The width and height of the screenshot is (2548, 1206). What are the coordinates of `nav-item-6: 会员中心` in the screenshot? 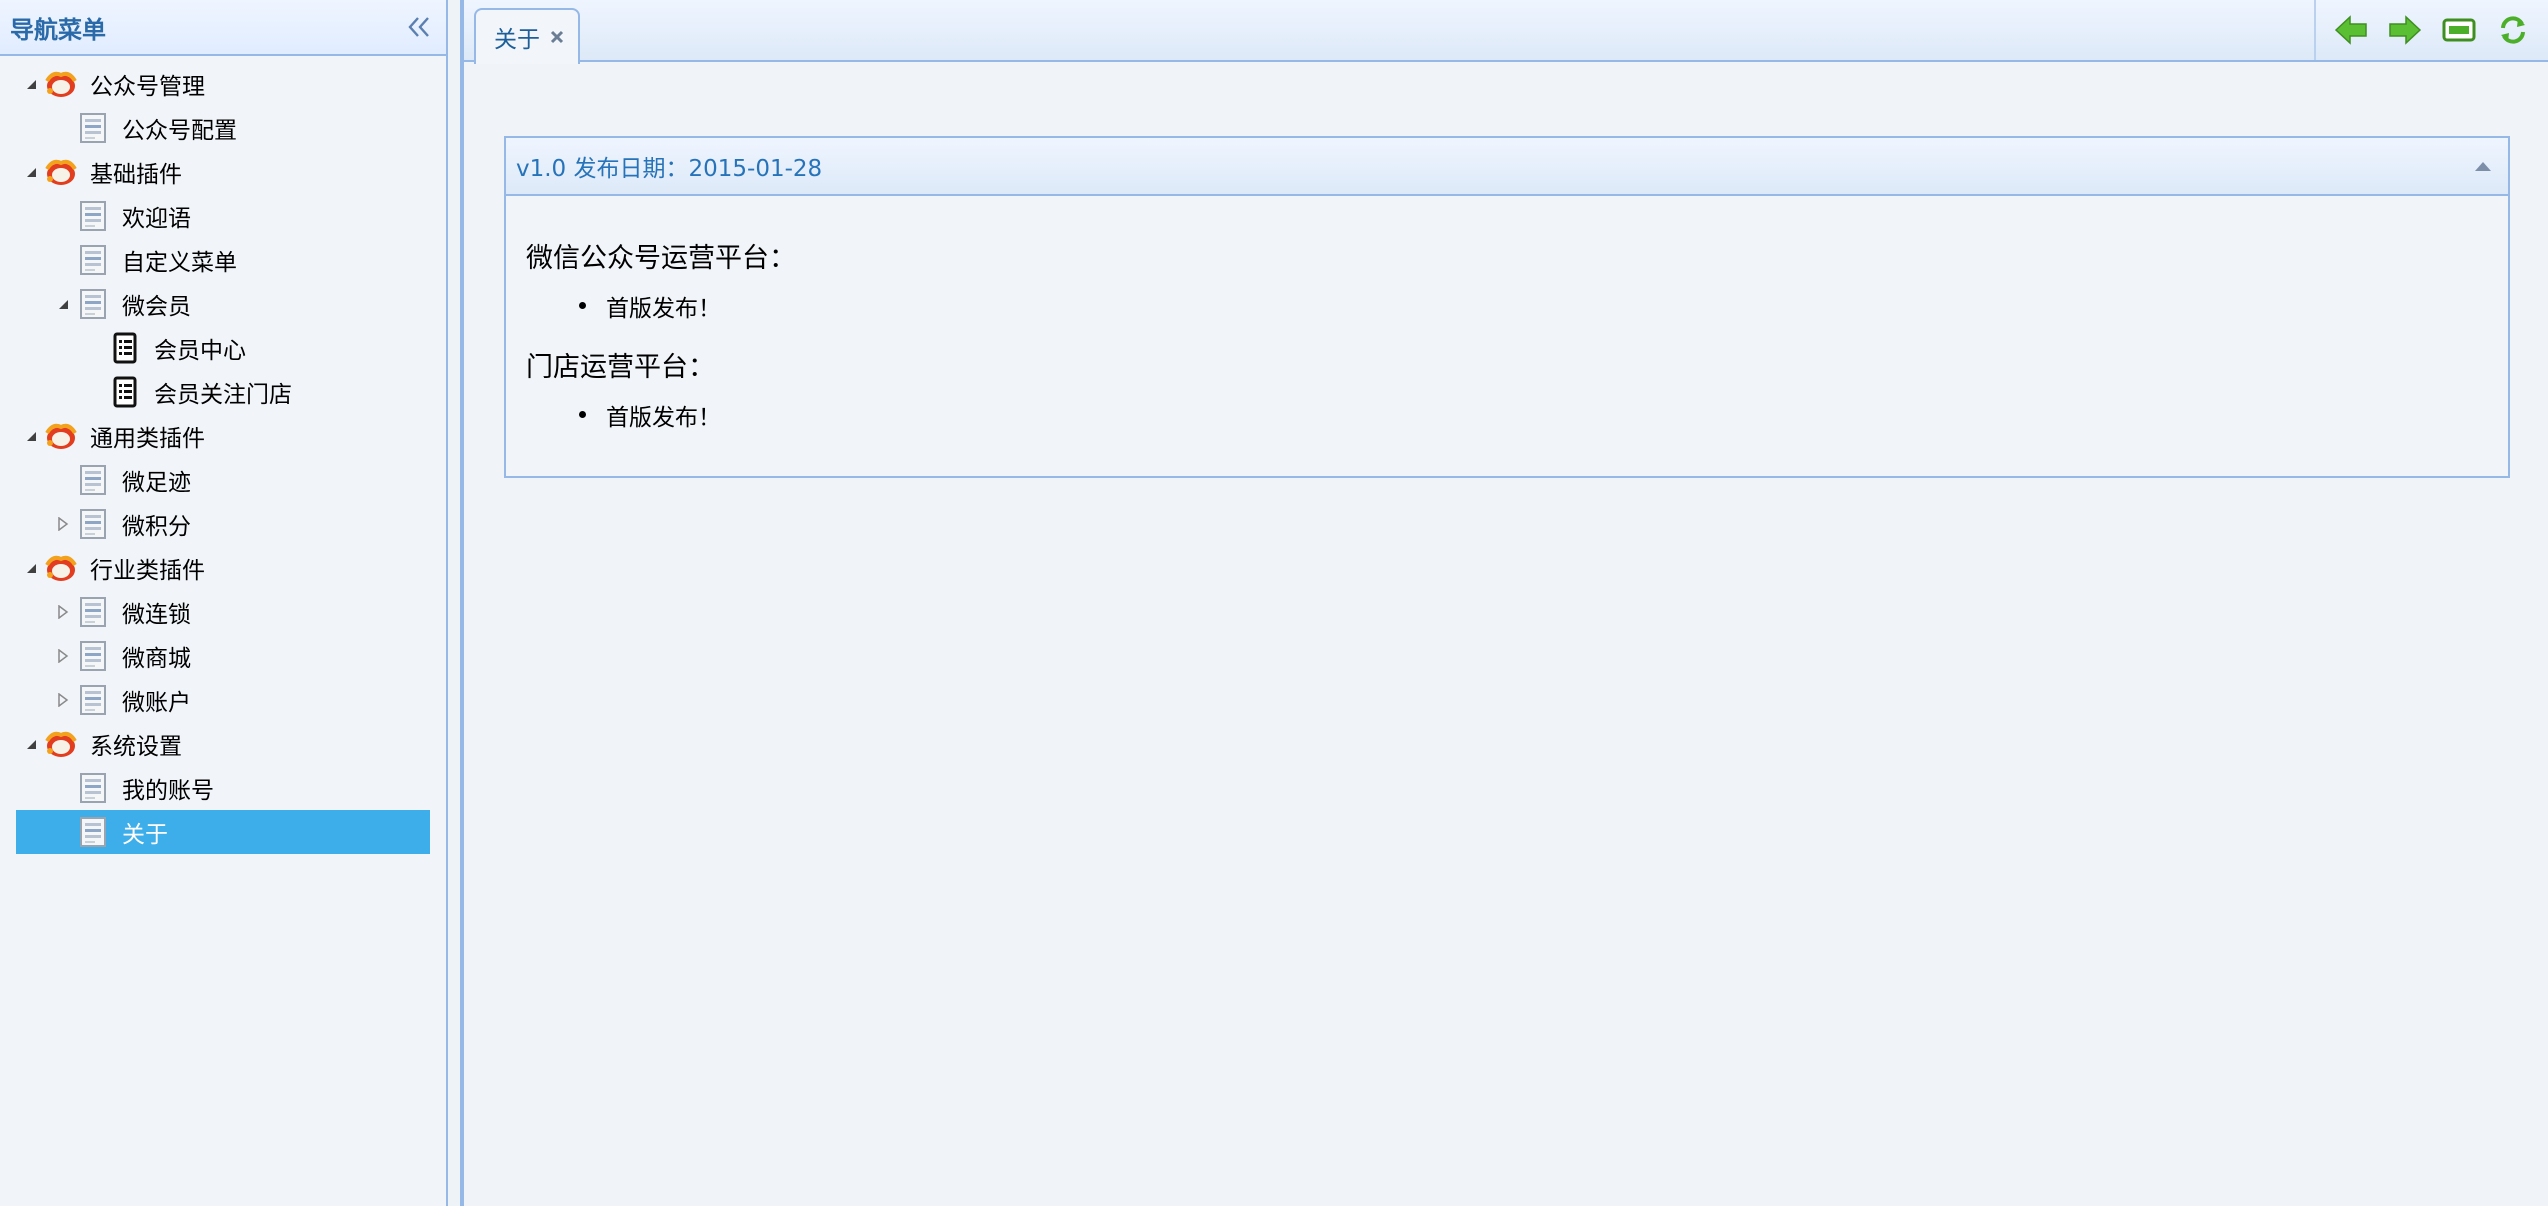 It's located at (223, 348).